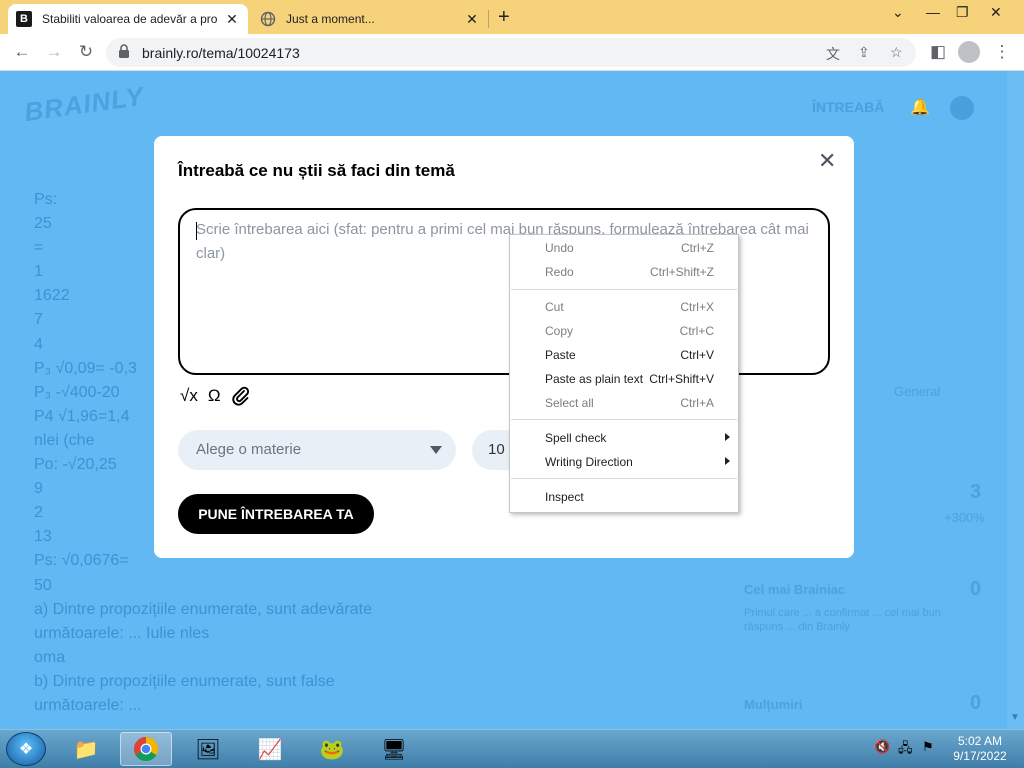 The height and width of the screenshot is (768, 1024). What do you see at coordinates (624, 307) in the screenshot?
I see `menu-item-cut: Cut Ctrl+X` at bounding box center [624, 307].